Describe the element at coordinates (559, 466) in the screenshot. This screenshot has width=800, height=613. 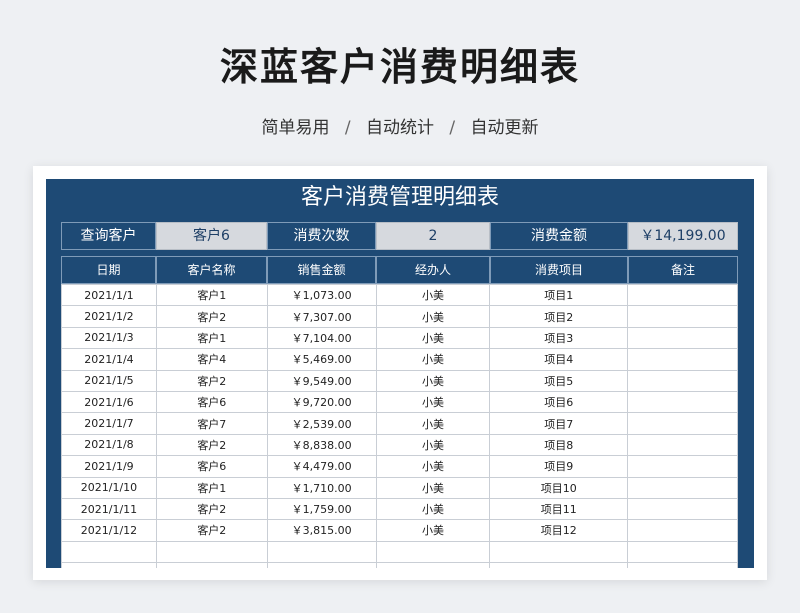
I see `item-cell: 项目9` at that location.